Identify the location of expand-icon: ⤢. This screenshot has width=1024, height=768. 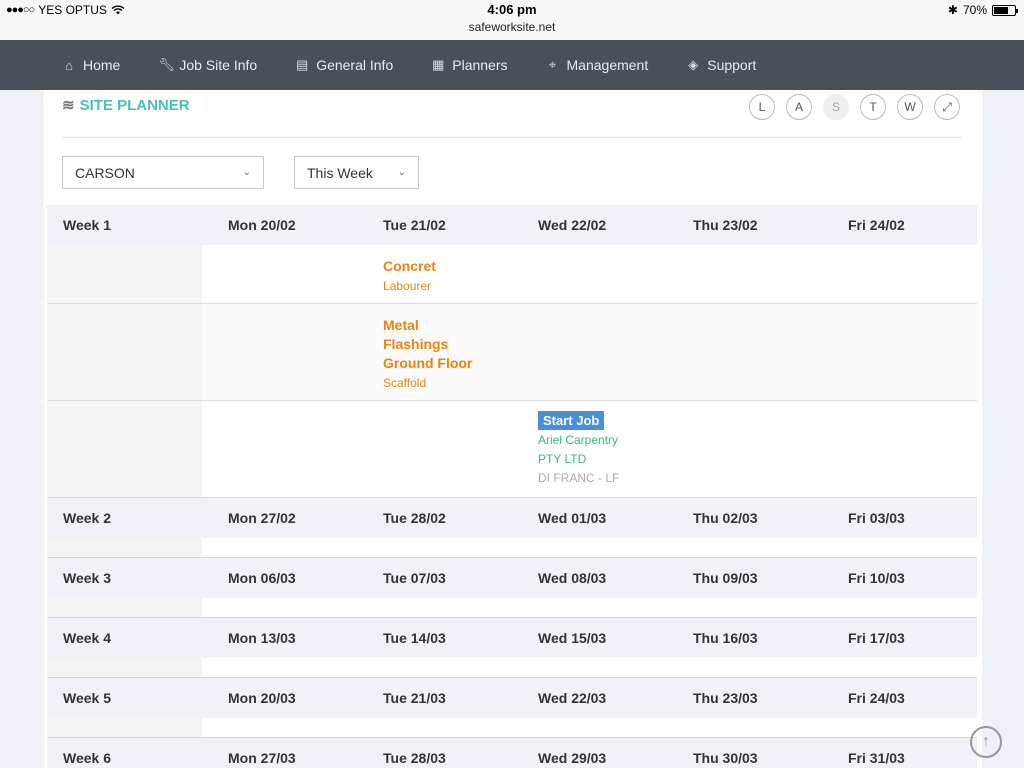
(947, 107).